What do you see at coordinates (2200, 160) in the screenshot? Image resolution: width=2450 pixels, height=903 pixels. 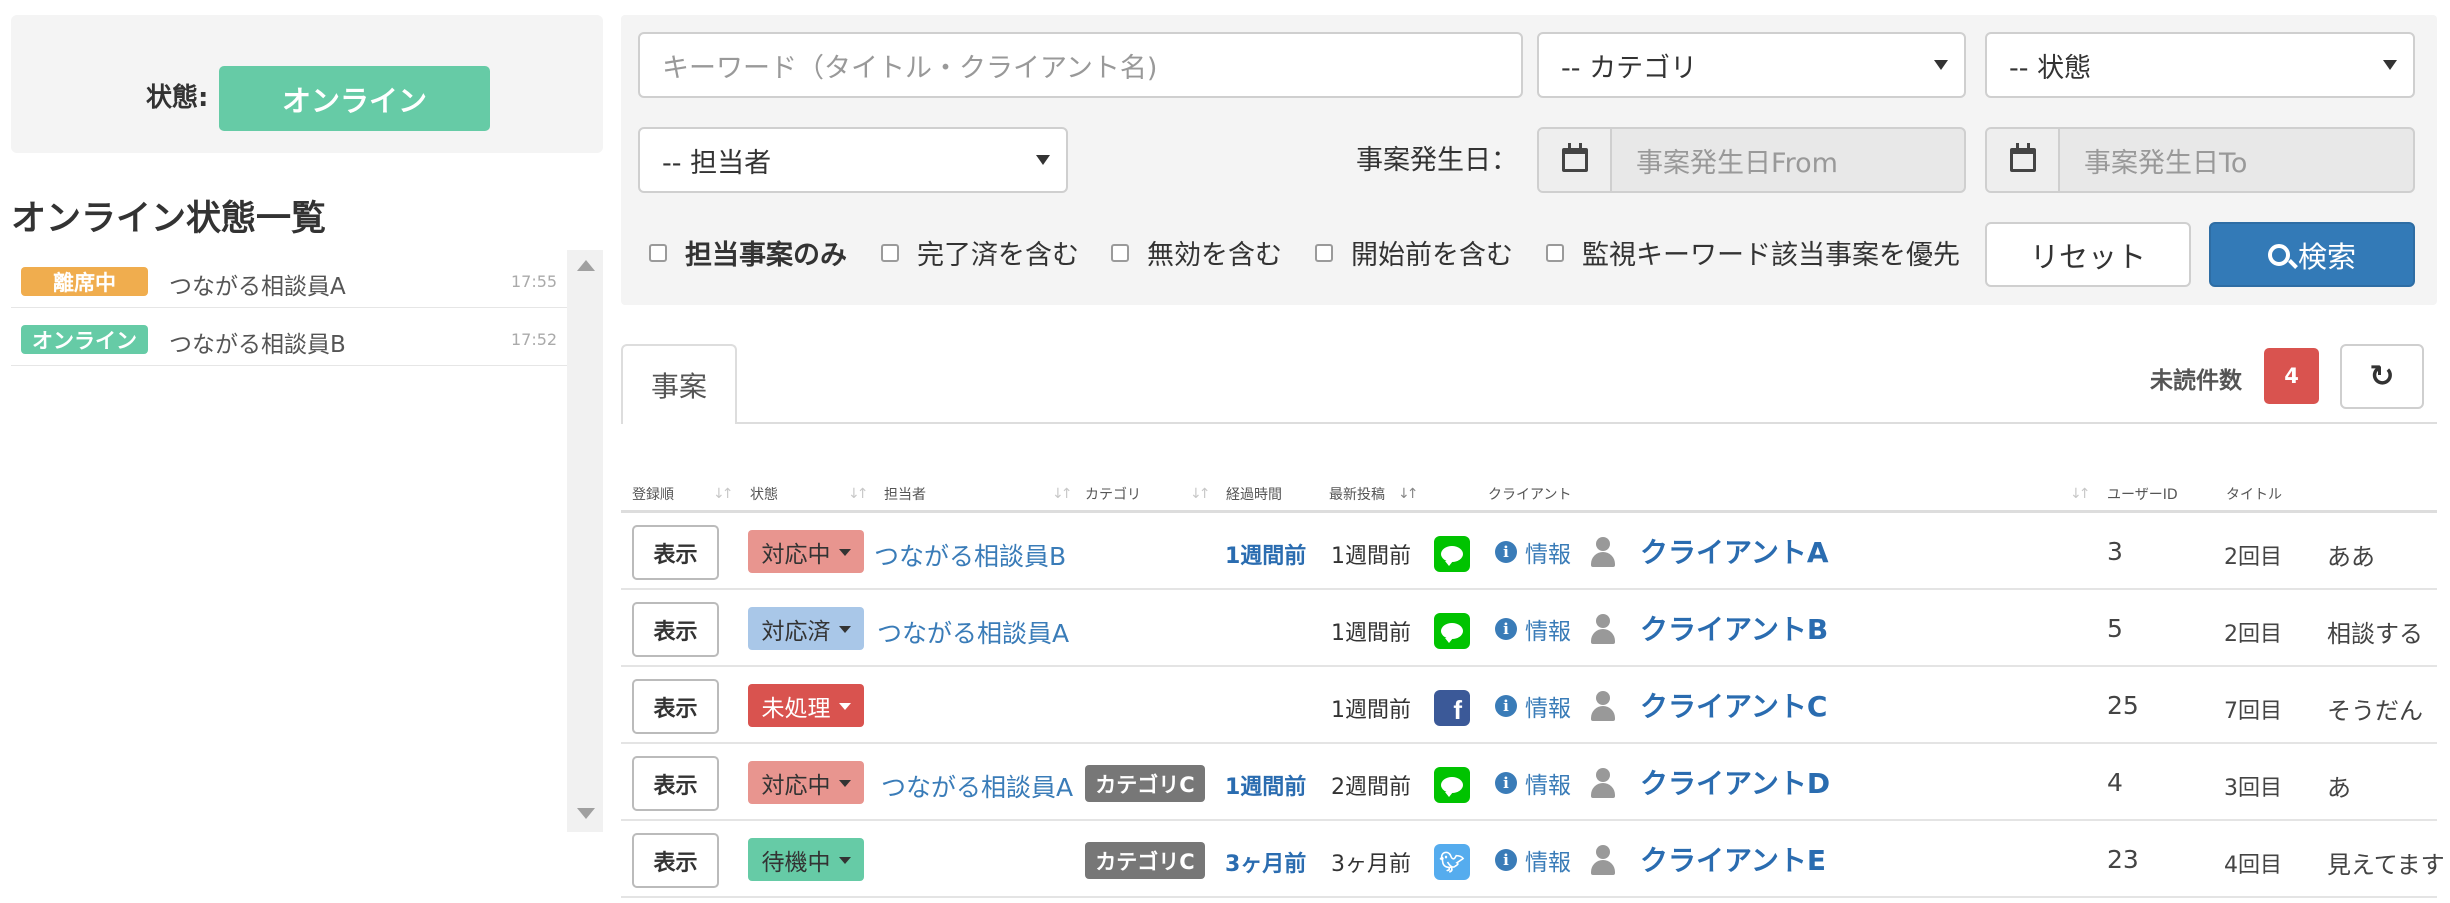 I see `date-to-field: 事案発生日To` at bounding box center [2200, 160].